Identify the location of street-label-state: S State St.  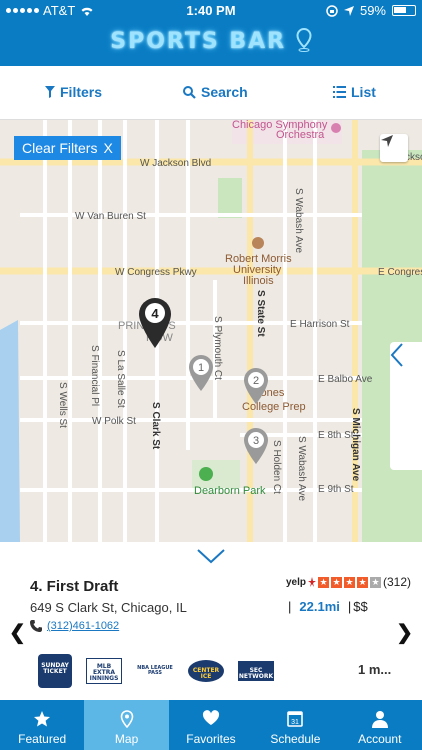
(260, 313).